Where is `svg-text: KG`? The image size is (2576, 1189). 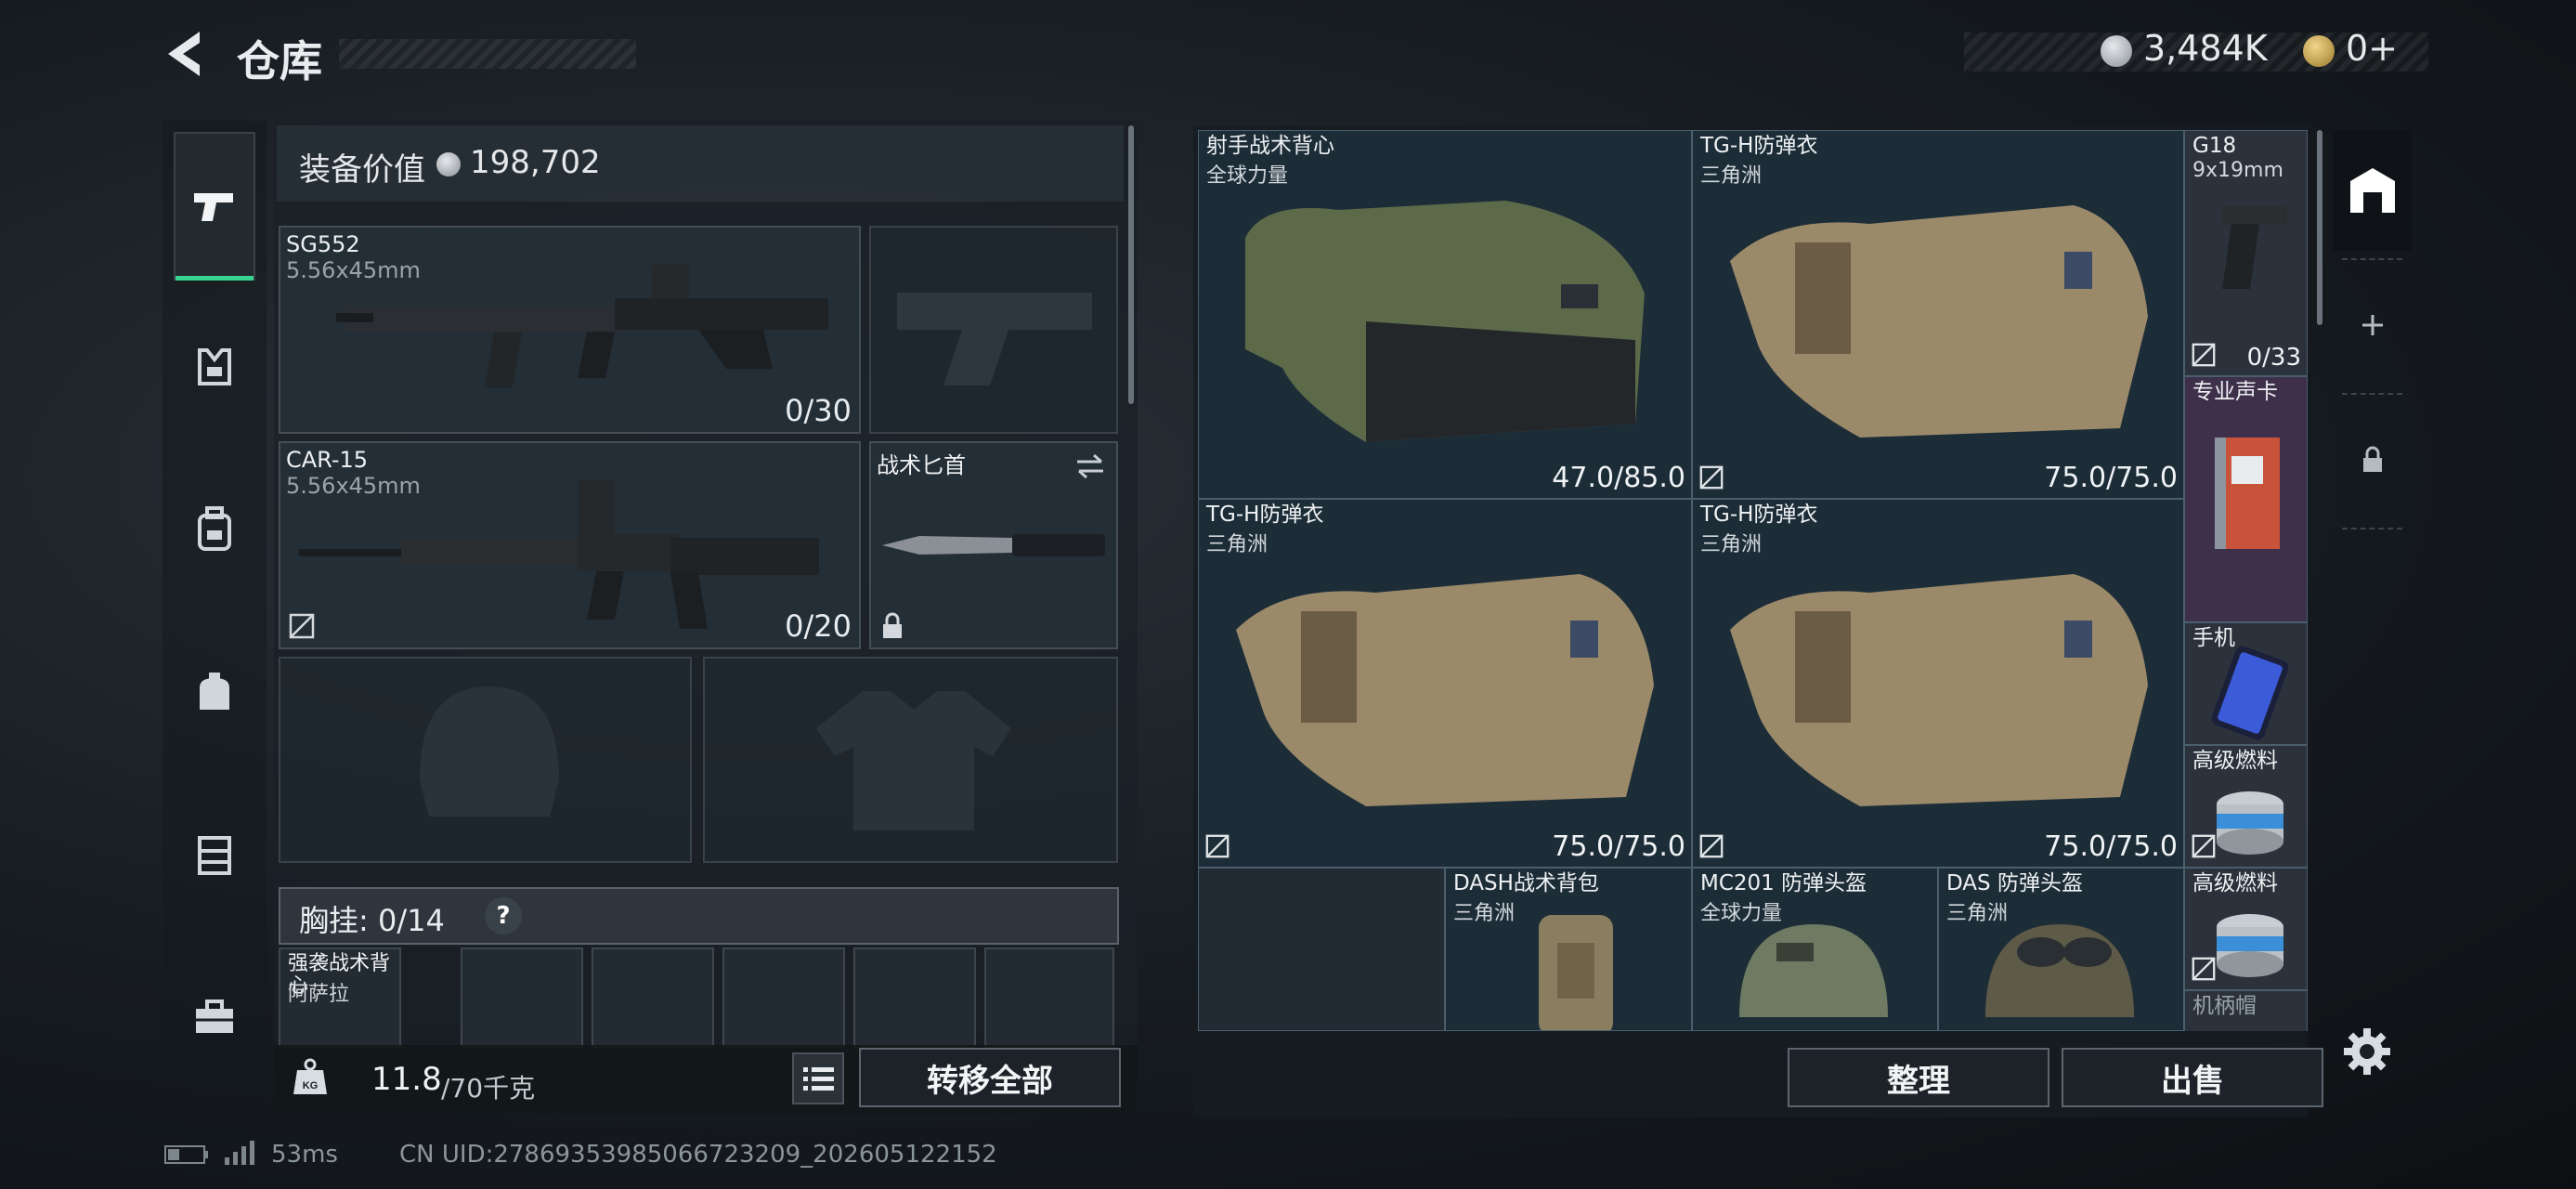
svg-text: KG is located at coordinates (311, 1085).